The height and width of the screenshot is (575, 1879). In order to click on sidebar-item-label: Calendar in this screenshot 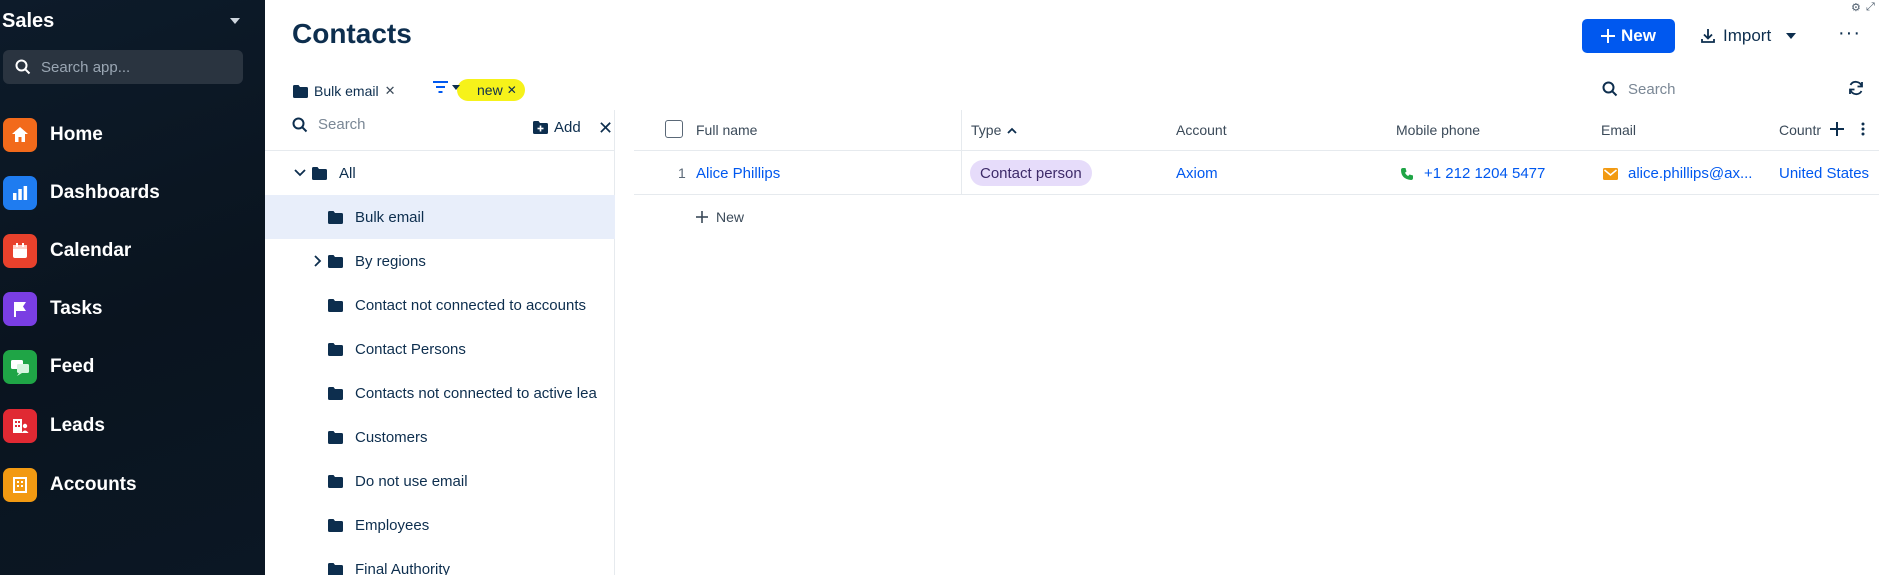, I will do `click(91, 250)`.